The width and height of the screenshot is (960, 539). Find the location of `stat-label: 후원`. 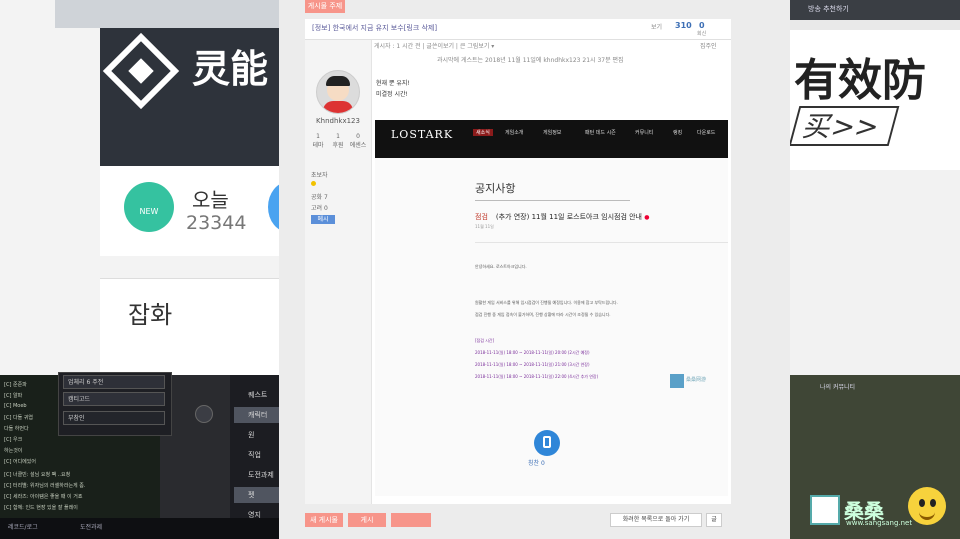

stat-label: 후원 is located at coordinates (338, 145).